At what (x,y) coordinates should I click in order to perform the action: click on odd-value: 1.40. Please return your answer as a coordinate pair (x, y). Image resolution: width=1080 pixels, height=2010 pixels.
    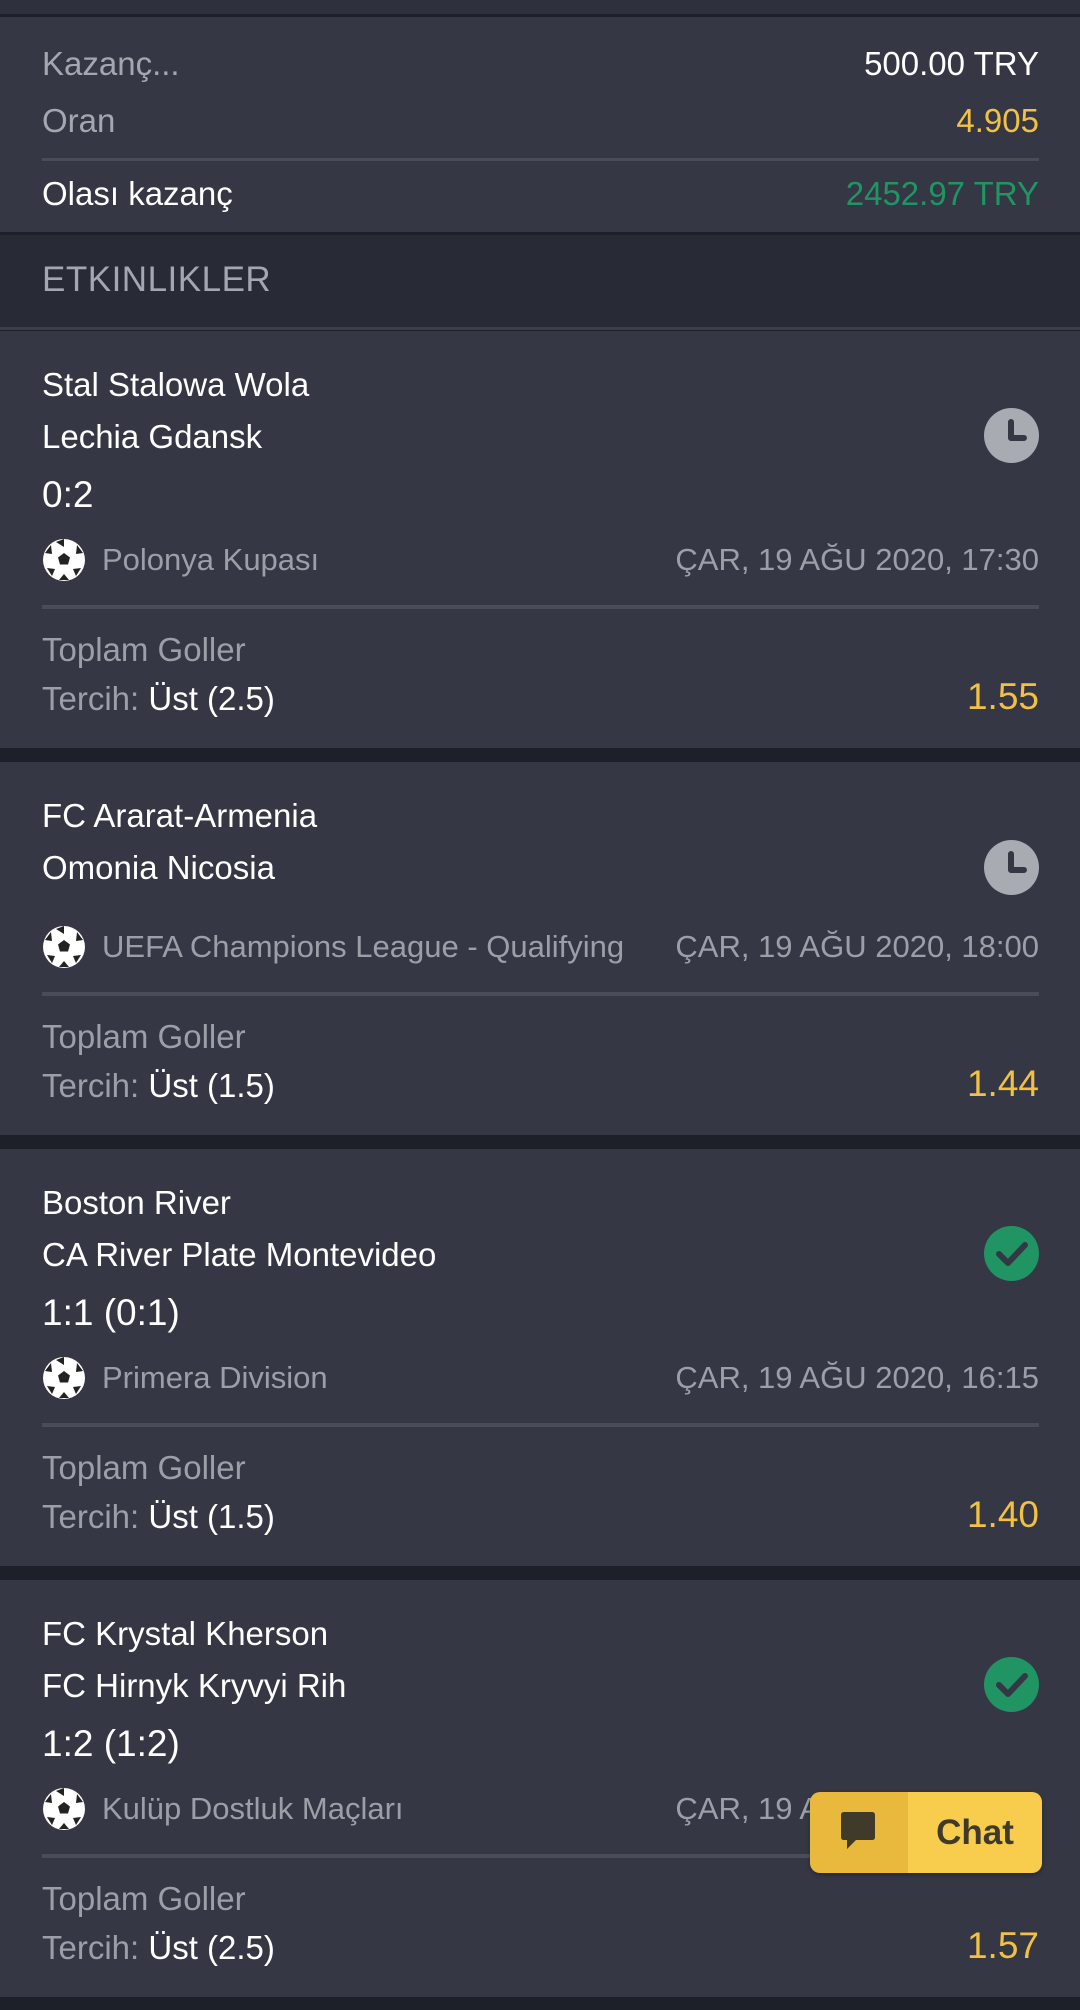
    Looking at the image, I should click on (1002, 1514).